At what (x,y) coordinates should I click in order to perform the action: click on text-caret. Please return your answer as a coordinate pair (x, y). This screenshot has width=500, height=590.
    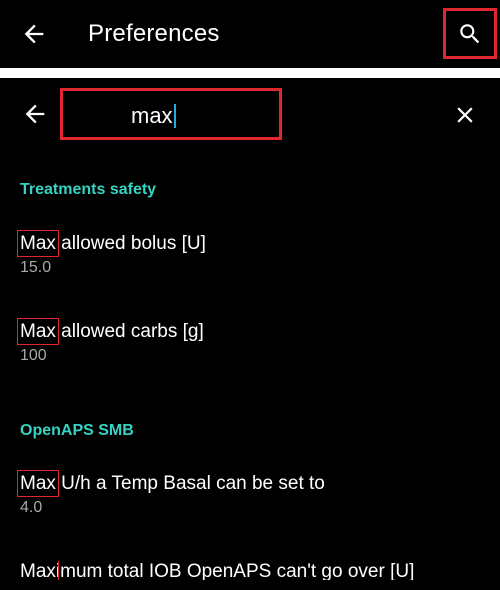
    Looking at the image, I should click on (174, 116).